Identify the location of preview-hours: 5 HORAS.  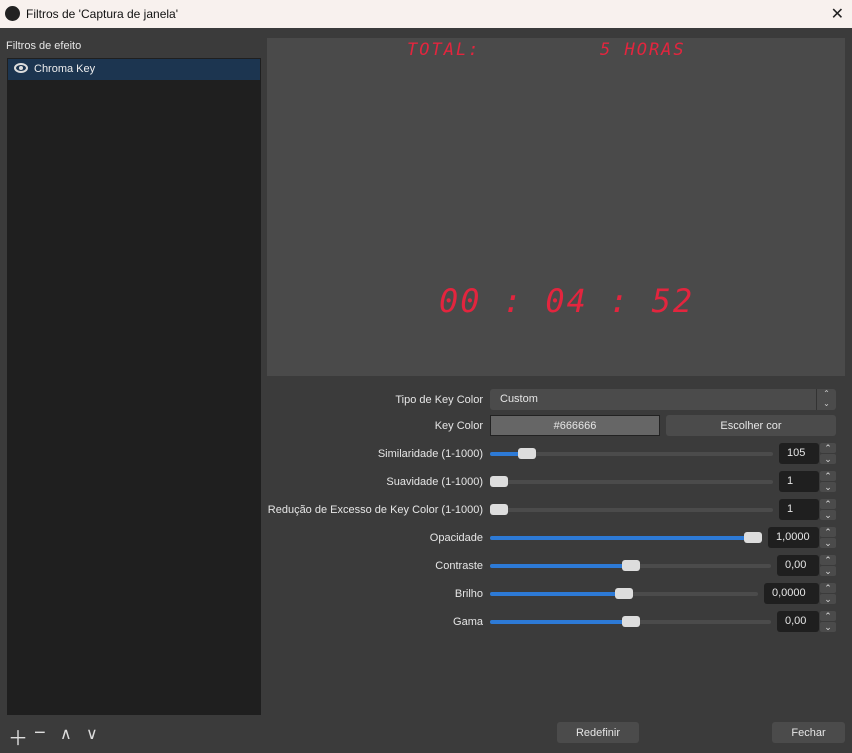
(643, 50).